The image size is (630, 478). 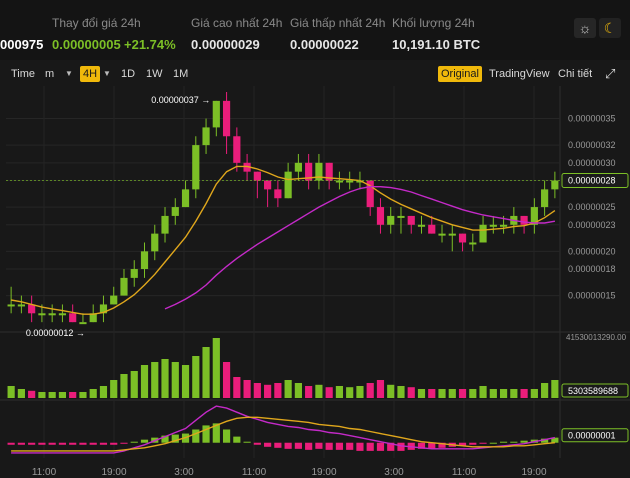 What do you see at coordinates (86, 44) in the screenshot?
I see `change-24h-value: 0.00000005` at bounding box center [86, 44].